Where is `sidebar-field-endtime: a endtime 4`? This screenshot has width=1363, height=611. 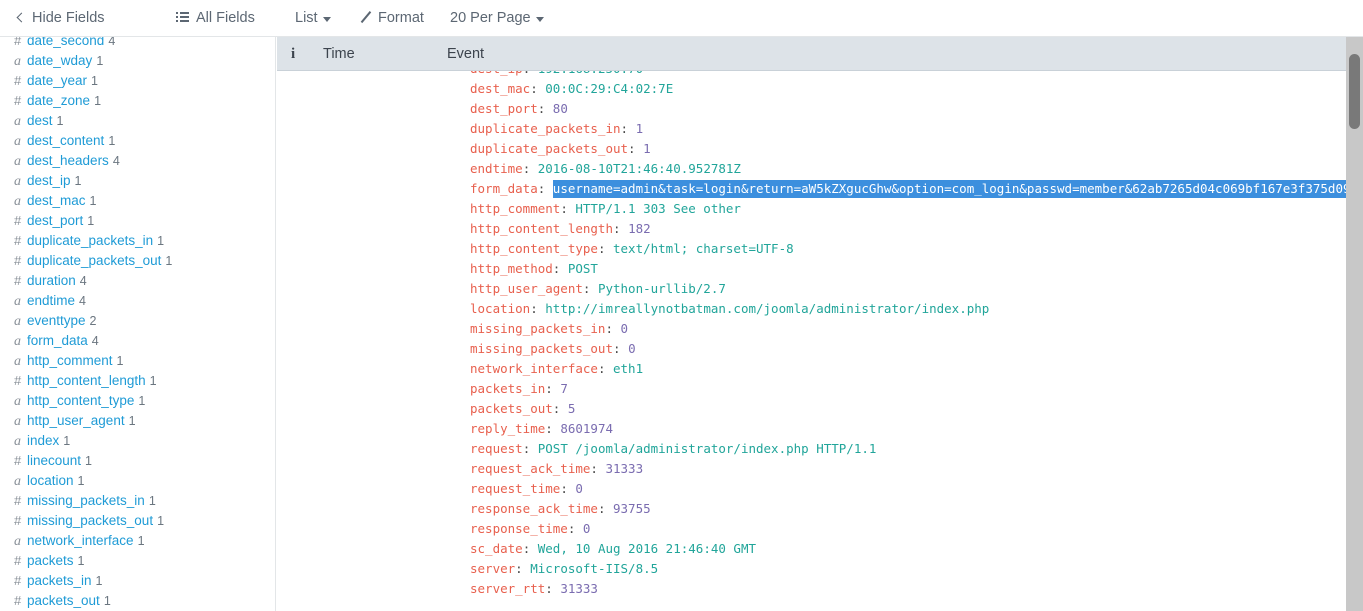
sidebar-field-endtime: a endtime 4 is located at coordinates (137, 301).